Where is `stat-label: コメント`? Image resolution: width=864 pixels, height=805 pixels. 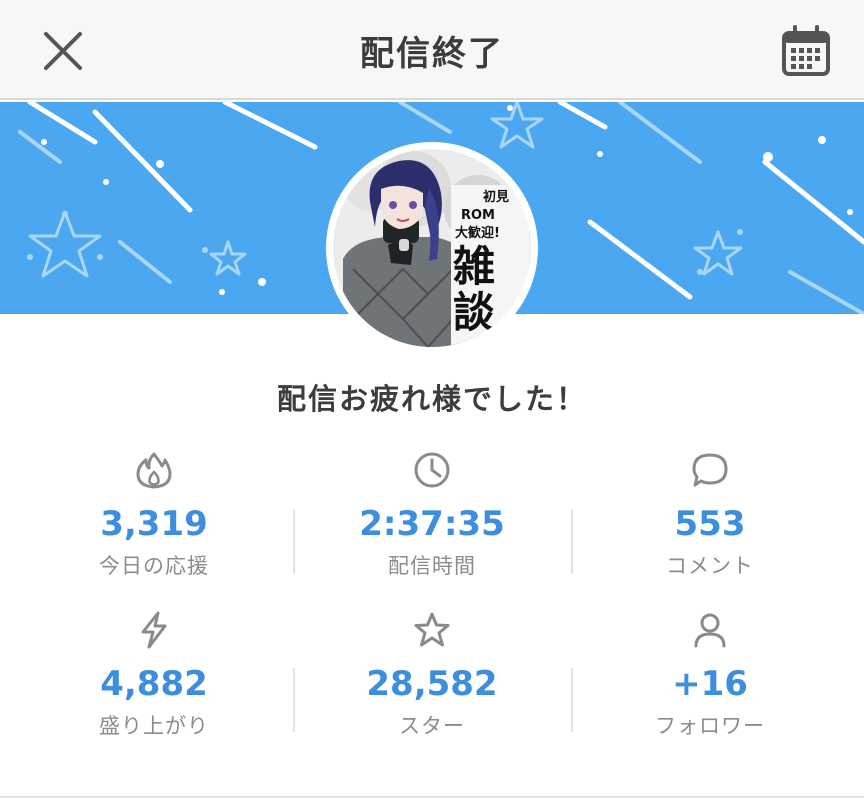 stat-label: コメント is located at coordinates (710, 566).